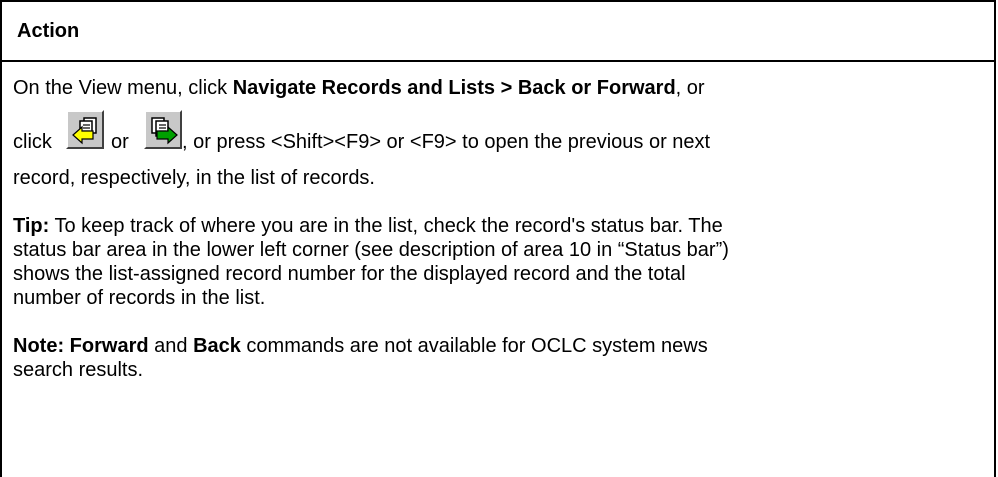  I want to click on back-record-icon, so click(84, 131).